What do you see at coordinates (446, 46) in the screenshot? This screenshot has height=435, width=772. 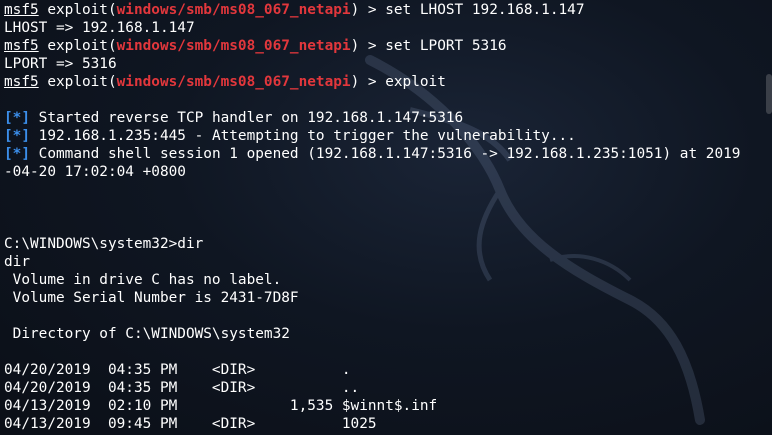 I see `command-text: set LPORT 5316` at bounding box center [446, 46].